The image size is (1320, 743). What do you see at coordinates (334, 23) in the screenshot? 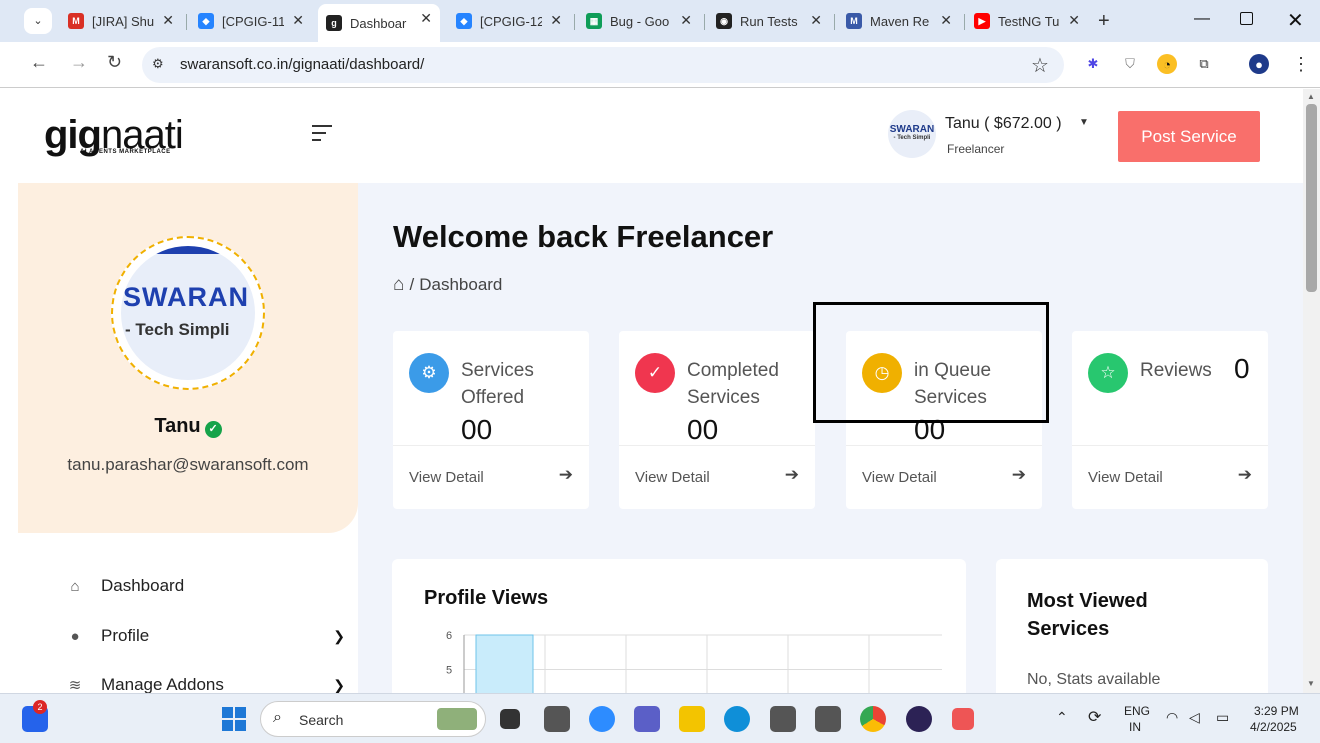
I see `gignaati-icon: g` at bounding box center [334, 23].